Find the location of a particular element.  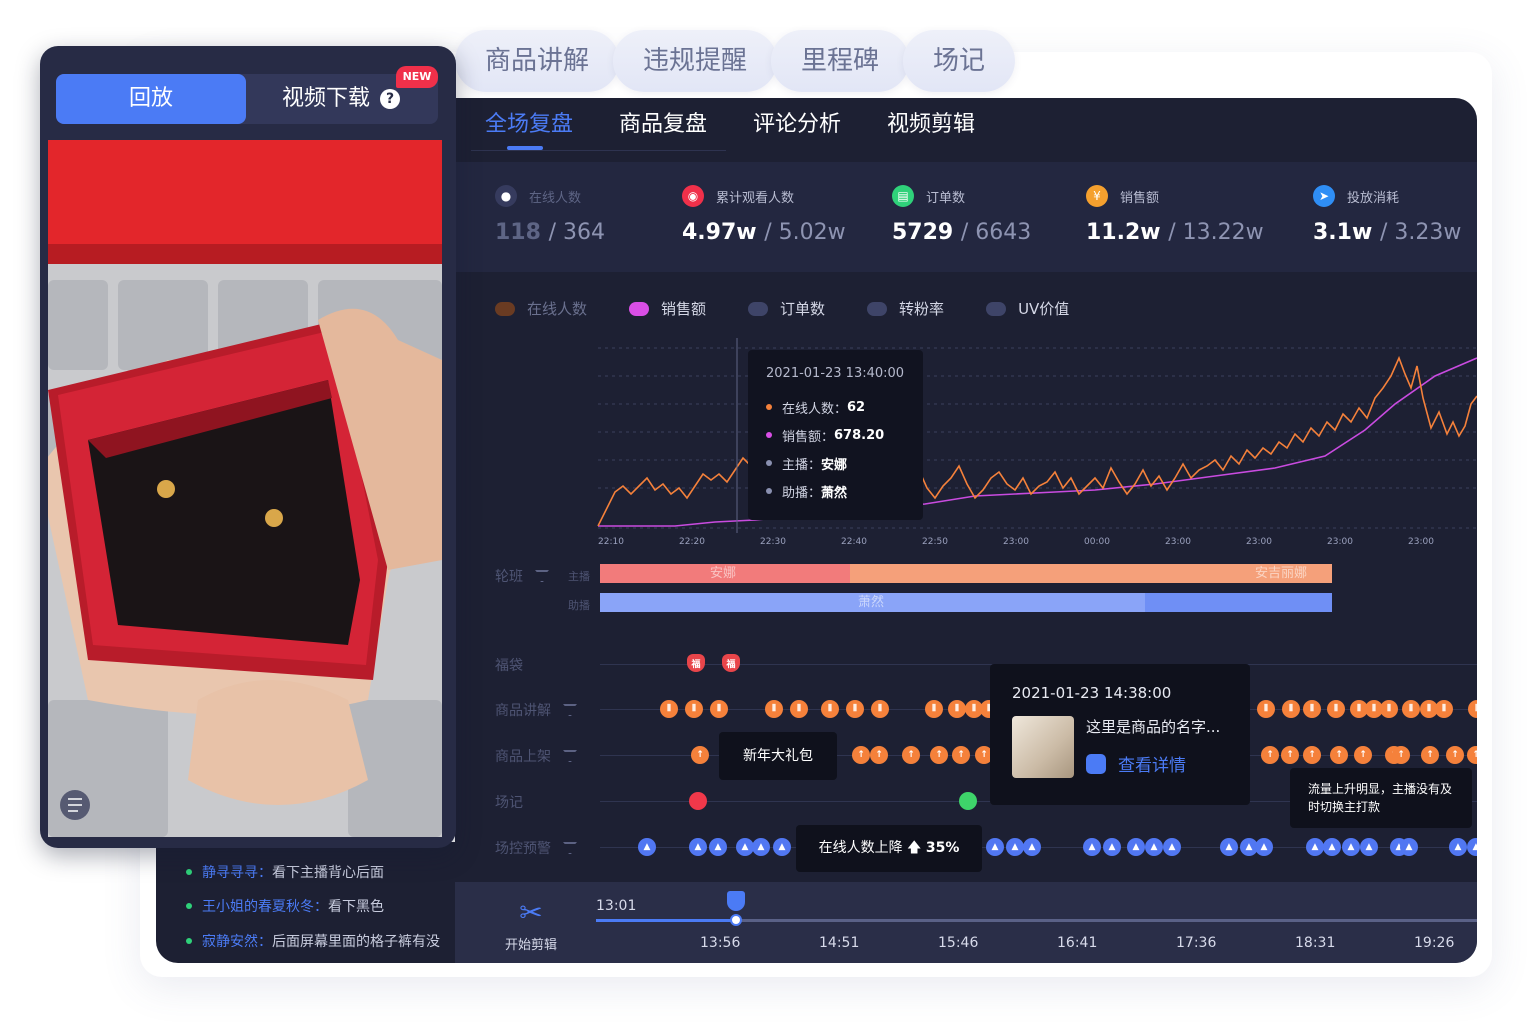

assist-bar: 萧然 is located at coordinates (966, 602).